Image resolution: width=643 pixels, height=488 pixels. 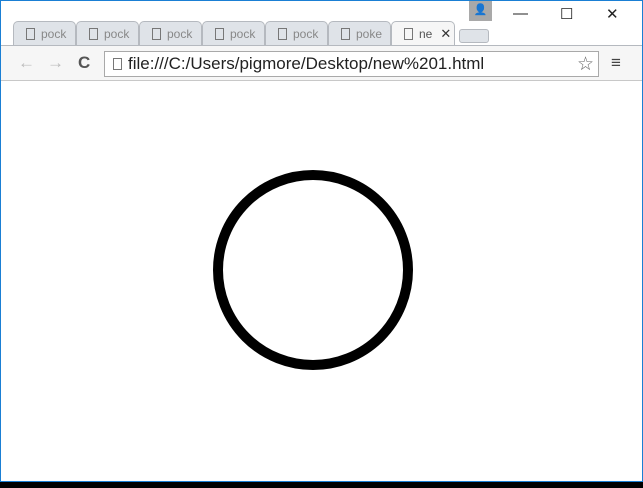 What do you see at coordinates (566, 14) in the screenshot?
I see `maximize-button: ☐` at bounding box center [566, 14].